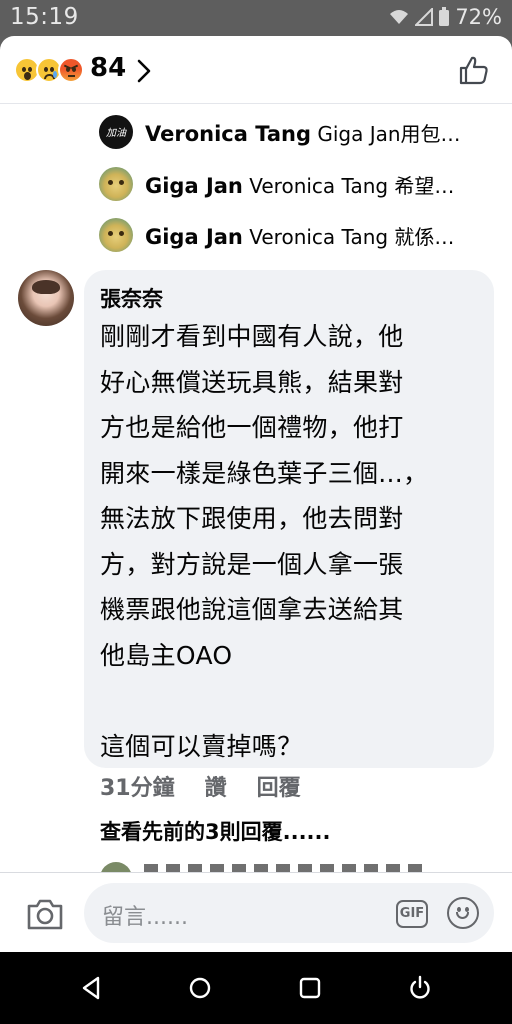 Image resolution: width=512 pixels, height=1024 pixels. I want to click on comment-line: 他島主OAO, so click(166, 655).